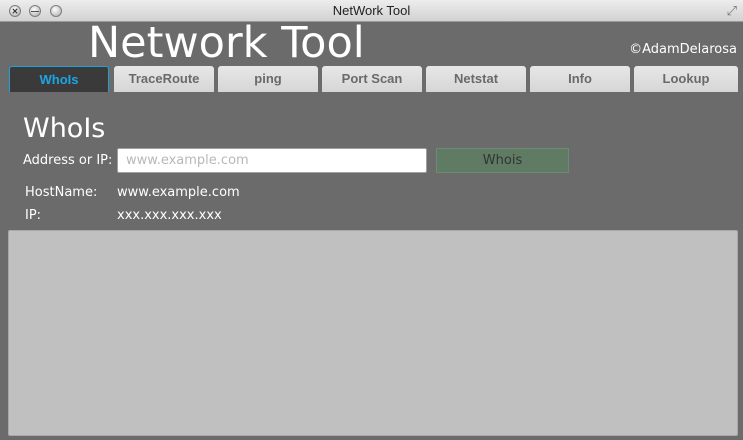 The height and width of the screenshot is (440, 743). I want to click on window-title: NetWork Tool, so click(371, 10).